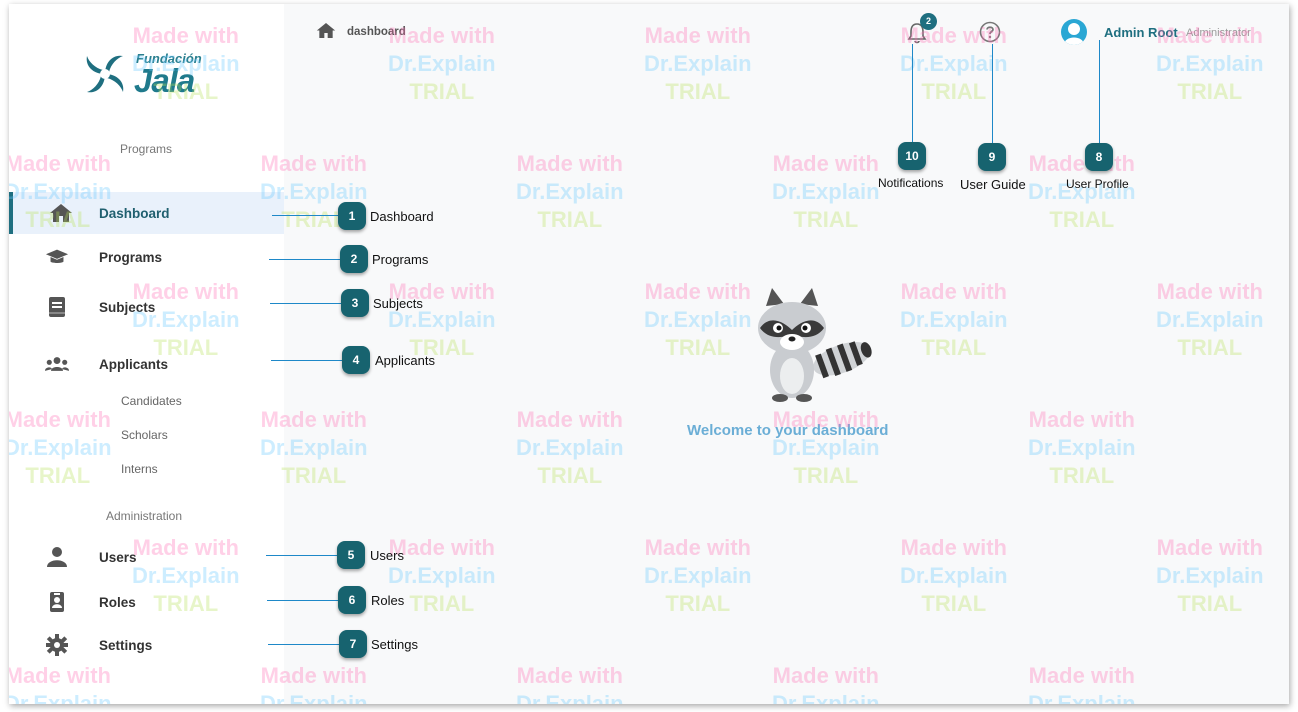 This screenshot has width=1298, height=712. I want to click on callout-marker: 4, so click(356, 360).